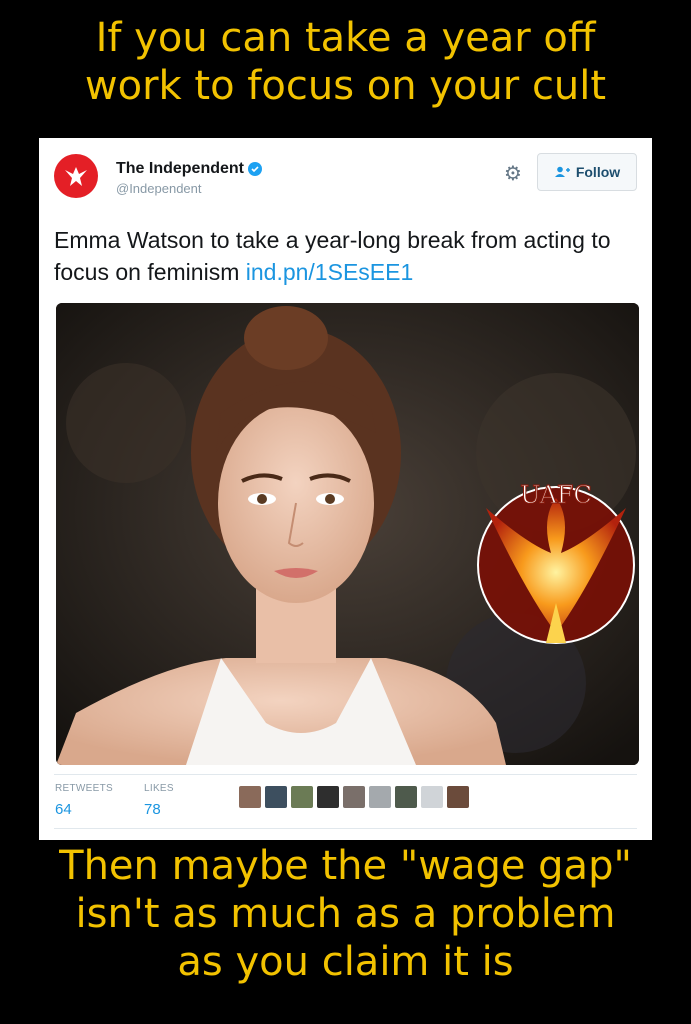 This screenshot has height=1024, width=691. What do you see at coordinates (255, 169) in the screenshot?
I see `verified-badge-icon` at bounding box center [255, 169].